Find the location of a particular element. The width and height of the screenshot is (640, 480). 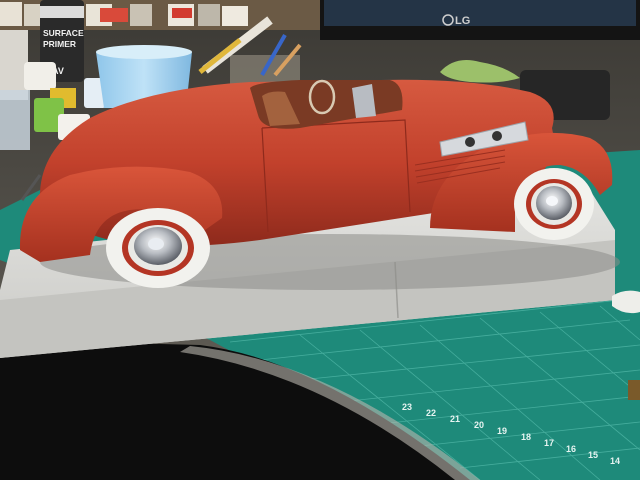

mat-number: 17 is located at coordinates (549, 443).